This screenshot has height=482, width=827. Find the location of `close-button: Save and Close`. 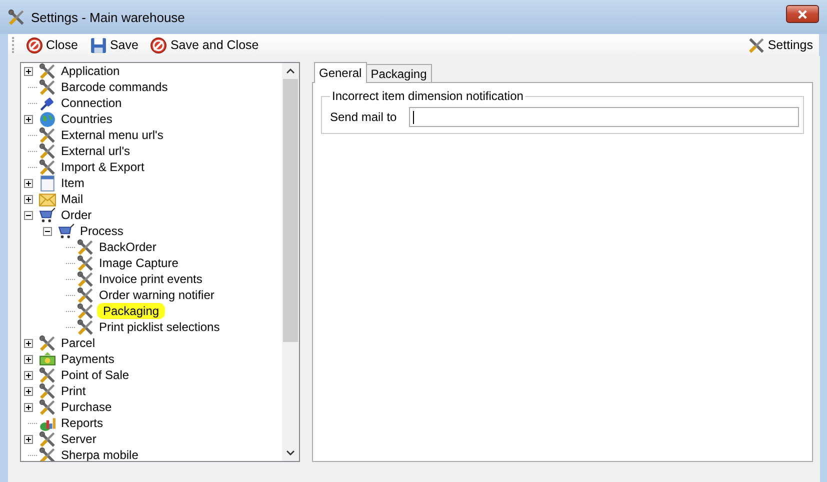

close-button: Save and Close is located at coordinates (204, 45).